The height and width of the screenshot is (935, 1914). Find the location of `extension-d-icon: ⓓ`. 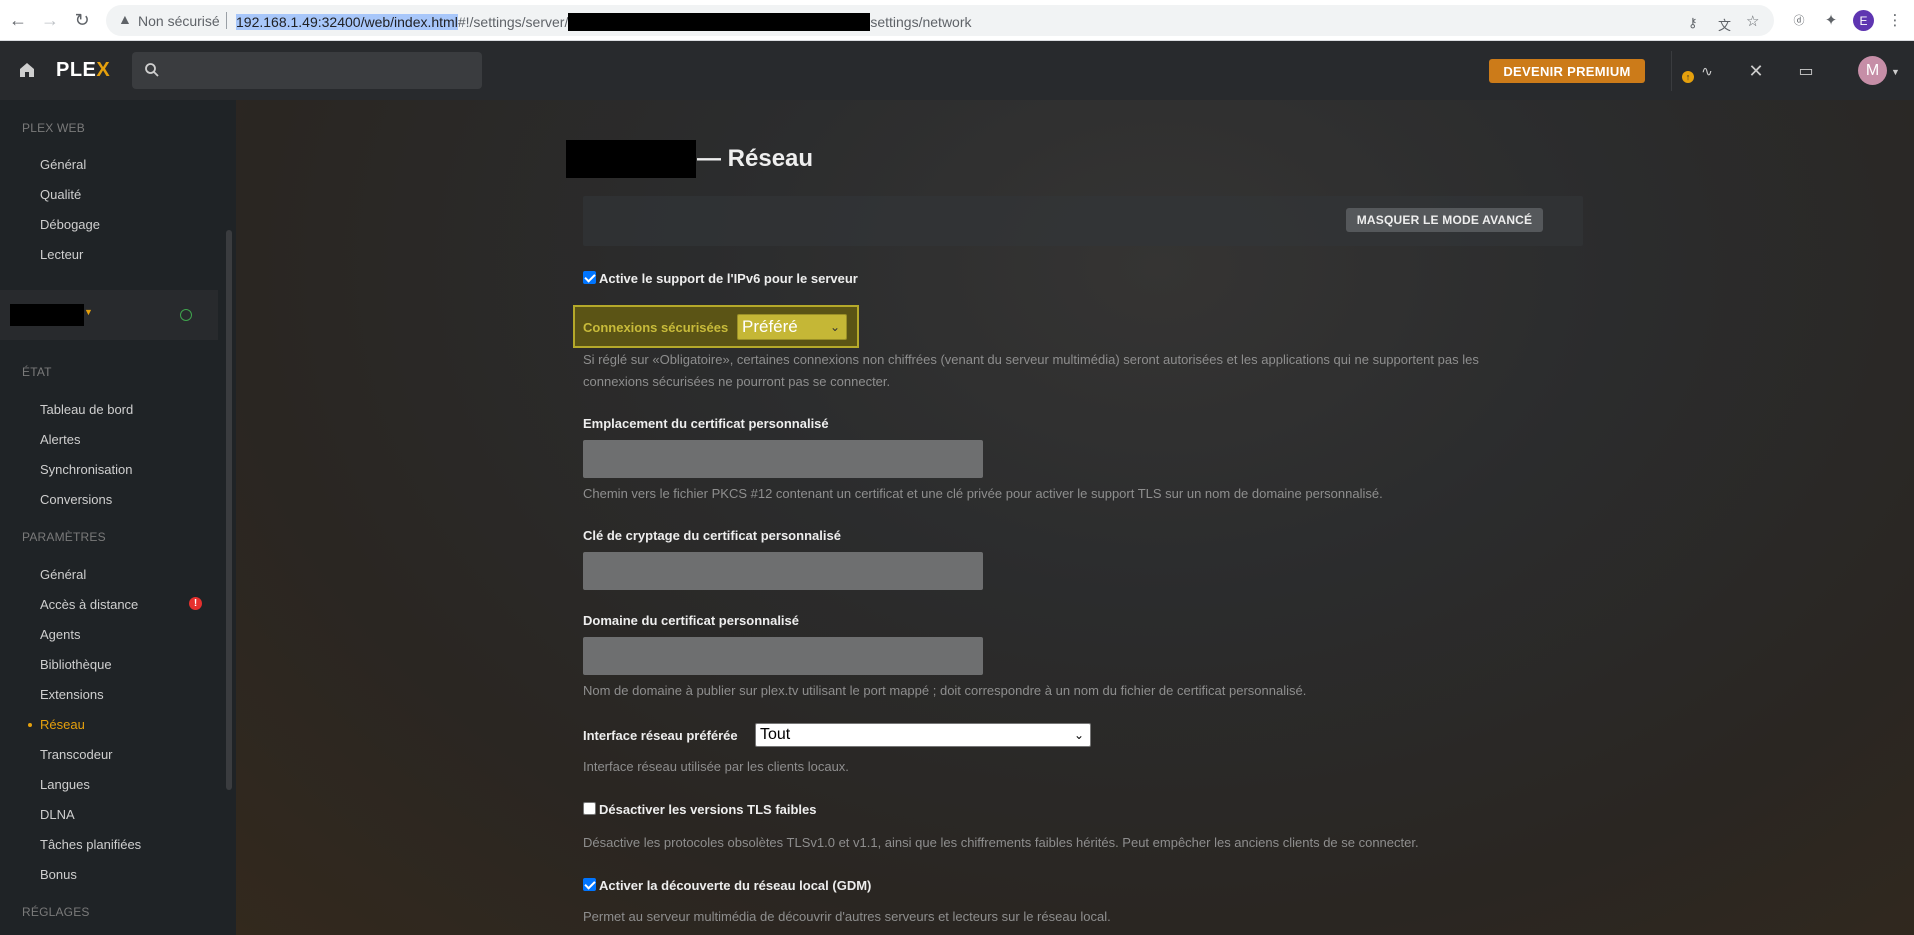

extension-d-icon: ⓓ is located at coordinates (1799, 20).